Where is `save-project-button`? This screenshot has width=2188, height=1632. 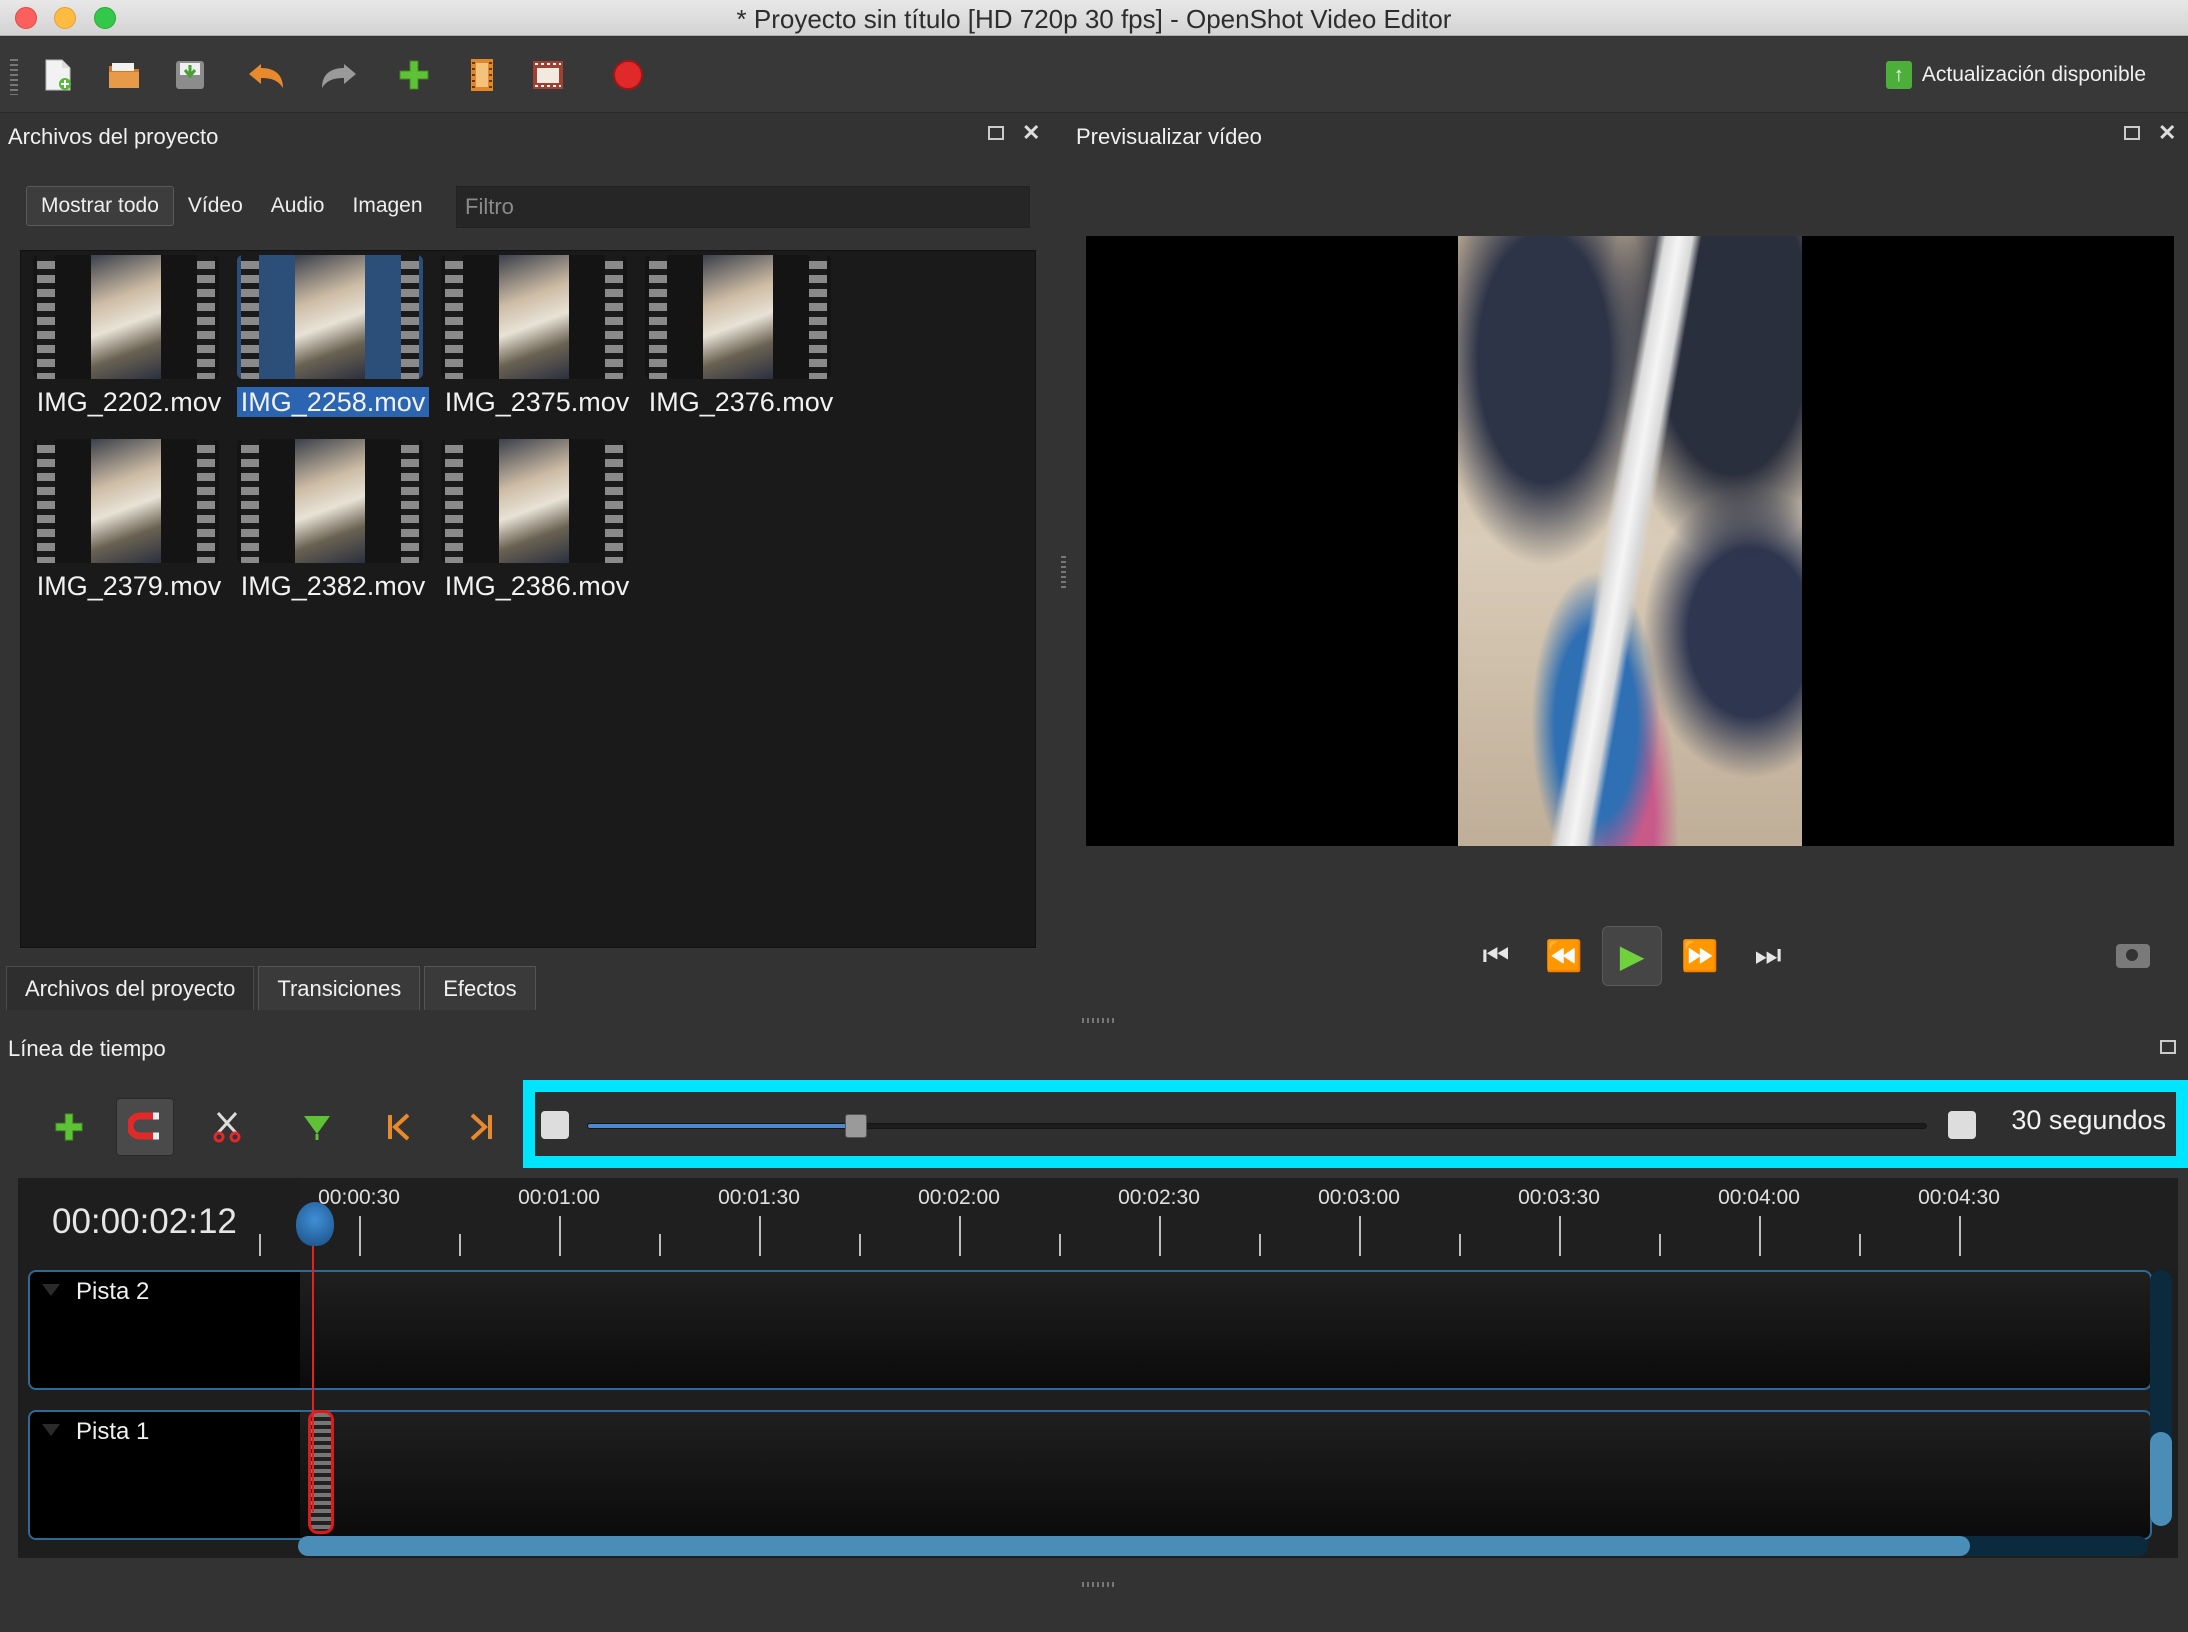
save-project-button is located at coordinates (190, 75).